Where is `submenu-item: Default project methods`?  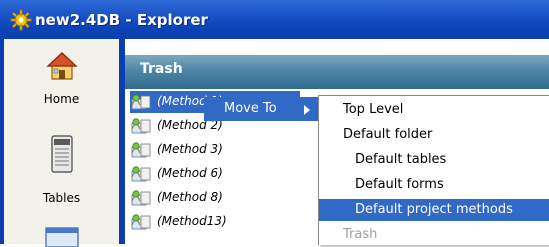 submenu-item: Default project methods is located at coordinates (434, 210).